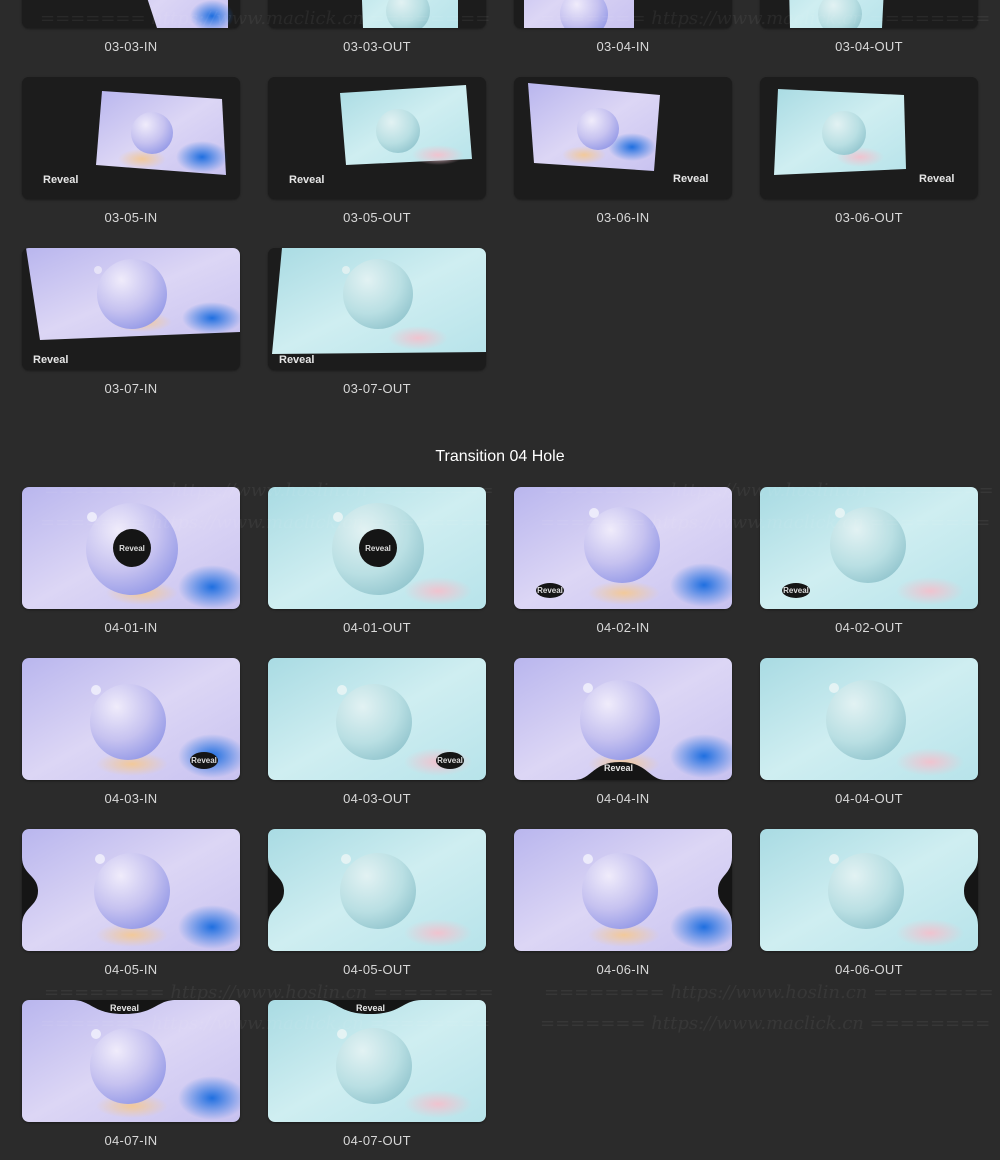  What do you see at coordinates (869, 548) in the screenshot?
I see `thumbnail-04-02-out: Reveal` at bounding box center [869, 548].